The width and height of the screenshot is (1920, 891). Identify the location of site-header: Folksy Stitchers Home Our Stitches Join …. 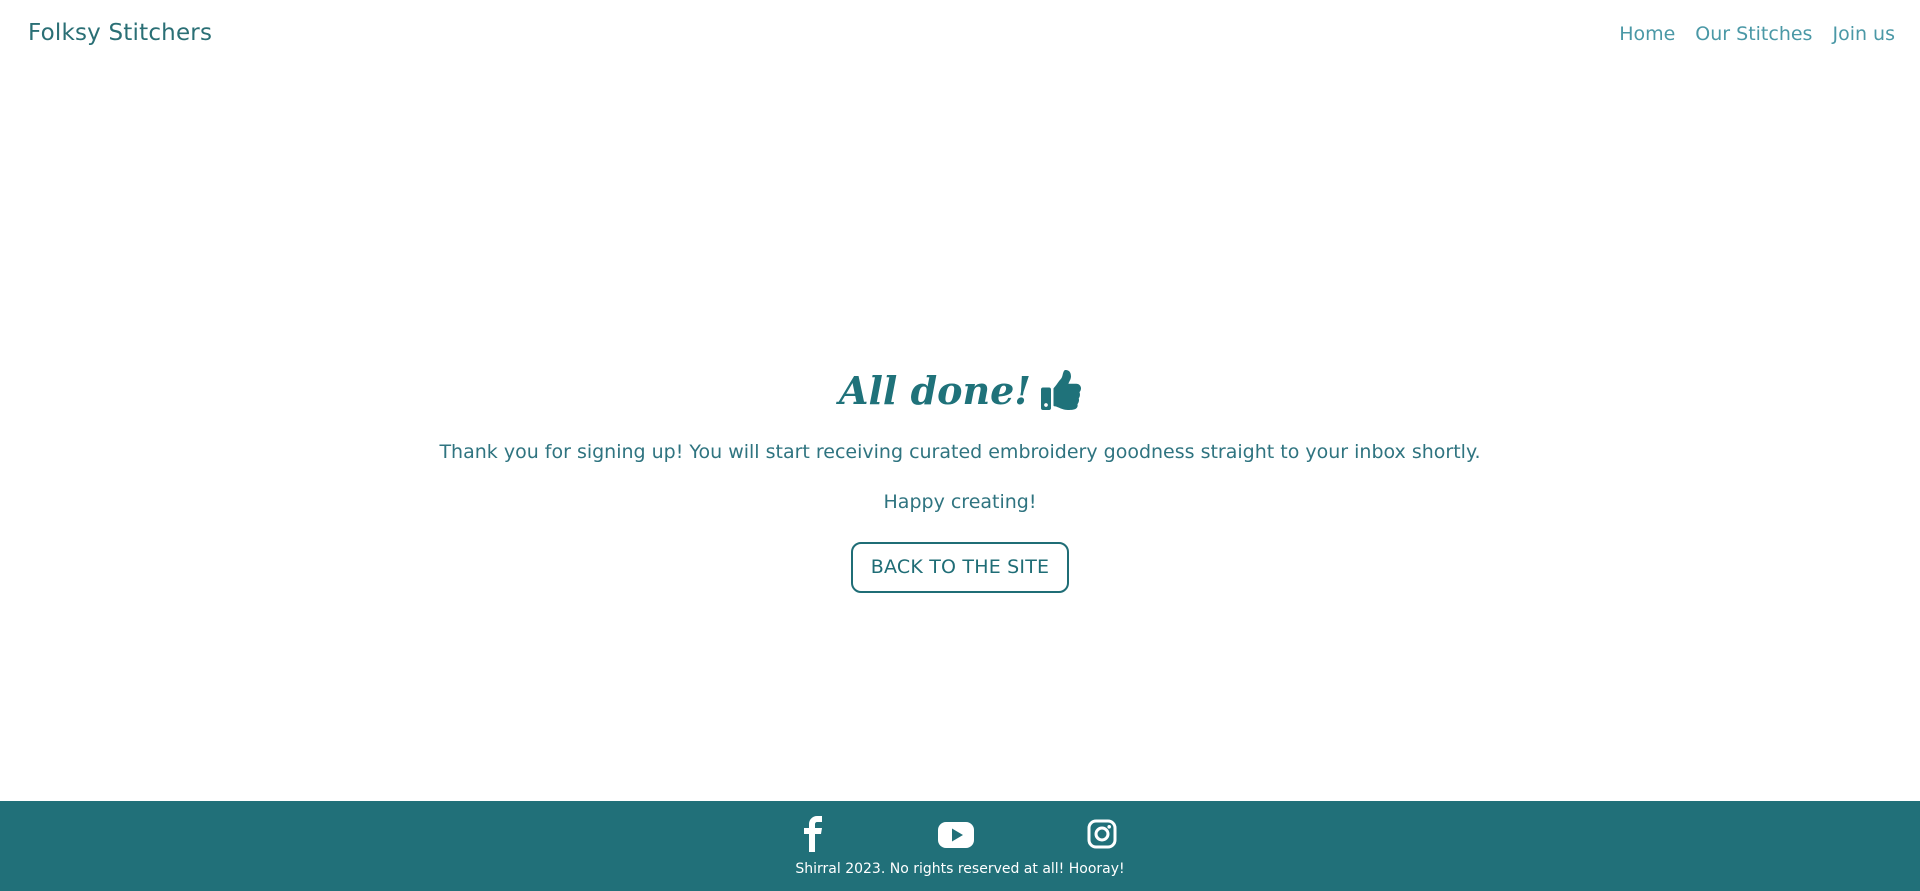
(960, 35).